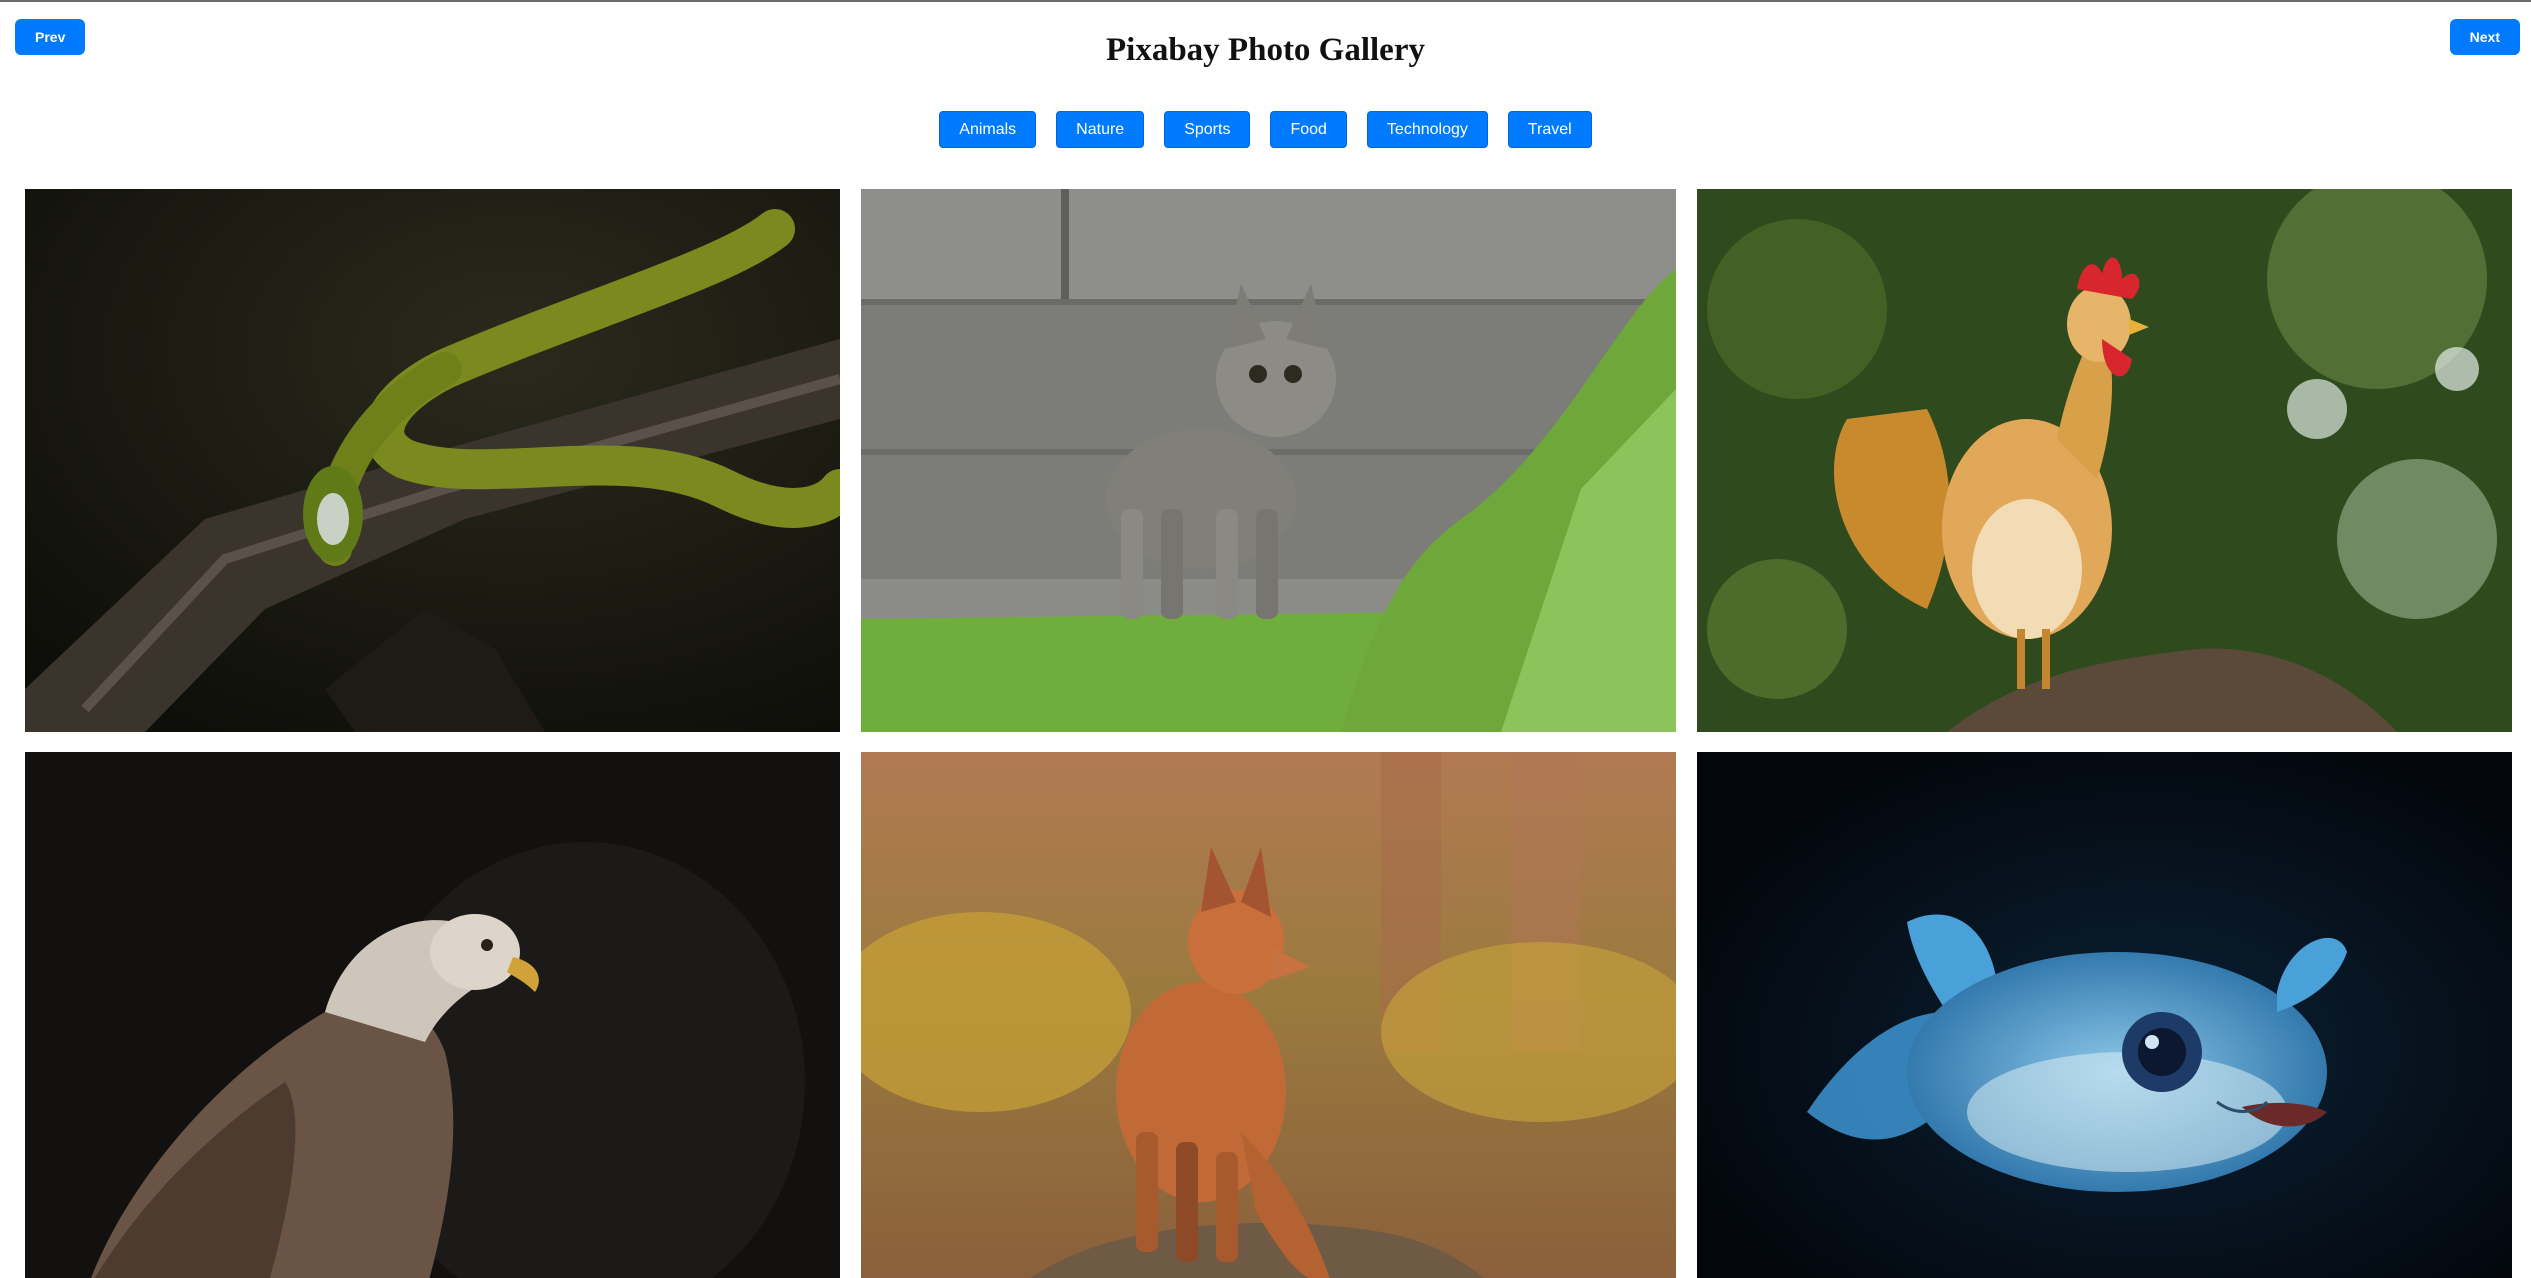 The image size is (2531, 1278). What do you see at coordinates (1265, 50) in the screenshot?
I see `page-title: Pixabay Photo Gallery` at bounding box center [1265, 50].